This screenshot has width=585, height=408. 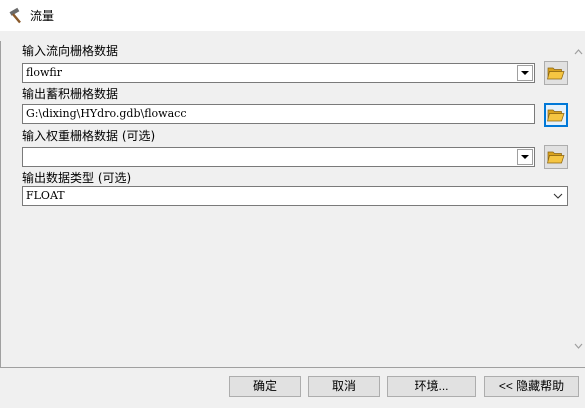 I want to click on title-bar: 流量, so click(x=292, y=15).